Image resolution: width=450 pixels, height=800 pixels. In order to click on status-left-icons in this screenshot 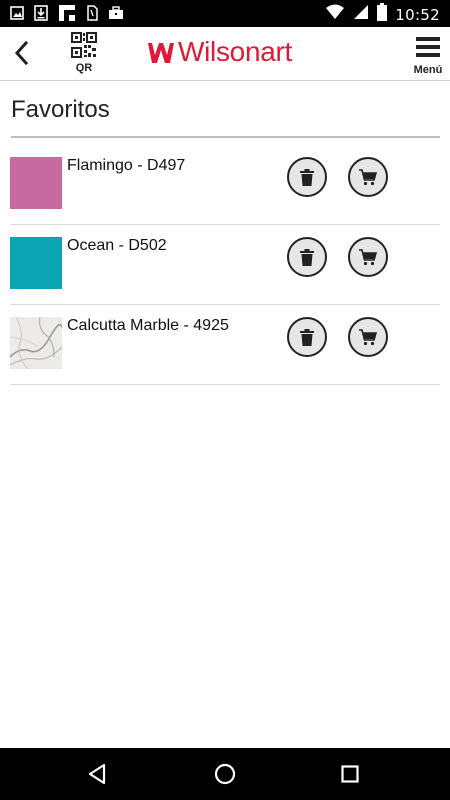, I will do `click(67, 15)`.